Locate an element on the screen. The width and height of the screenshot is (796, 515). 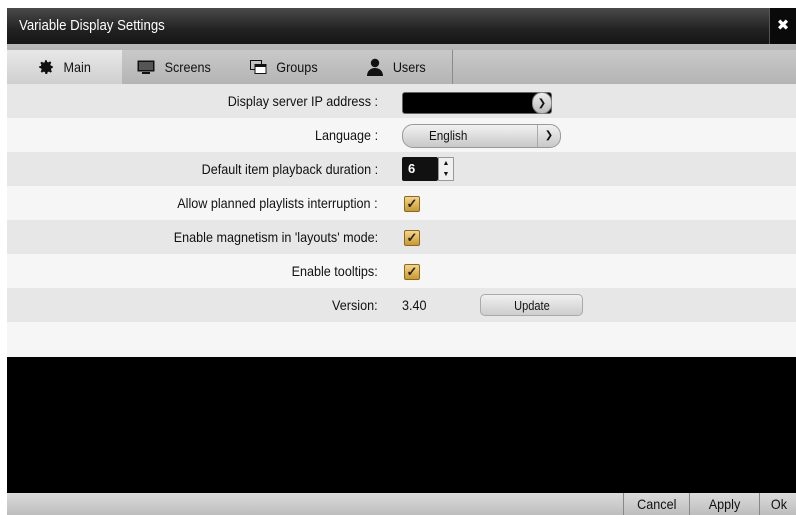
tooltips-label: Enable tooltips: is located at coordinates (334, 271).